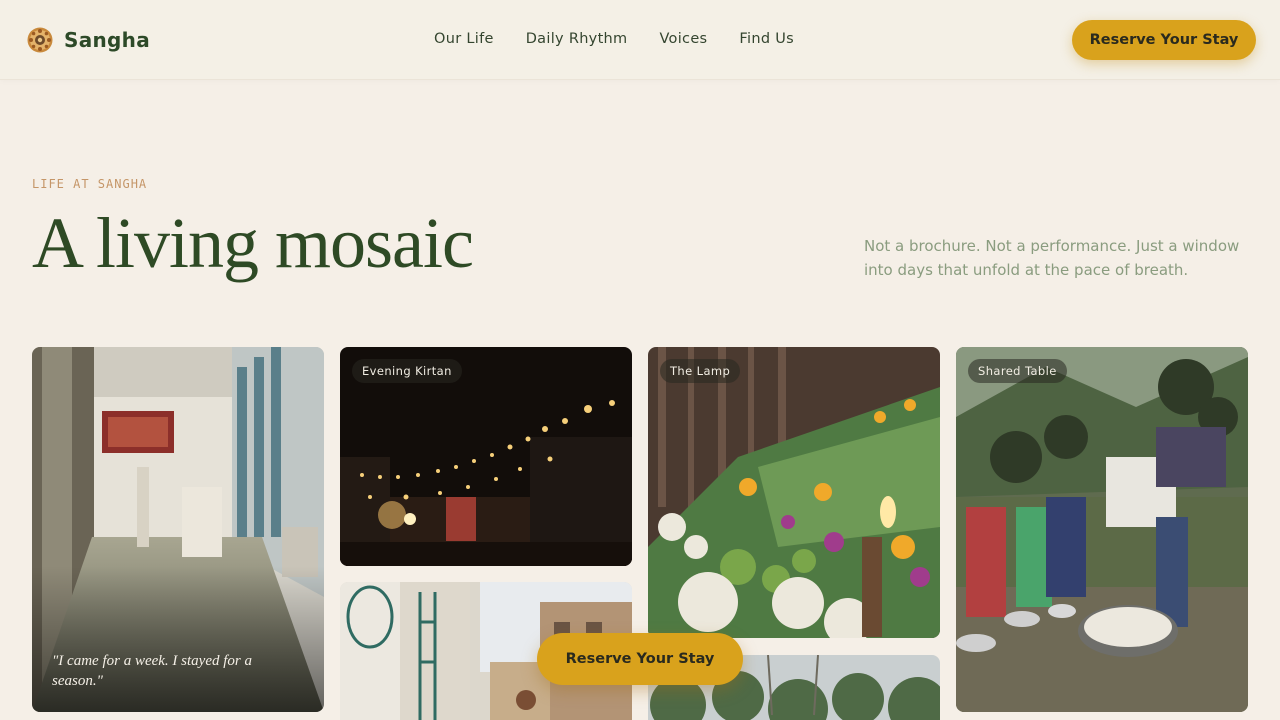 This screenshot has width=1280, height=720. Describe the element at coordinates (253, 243) in the screenshot. I see `page-title: A living mosaic` at that location.